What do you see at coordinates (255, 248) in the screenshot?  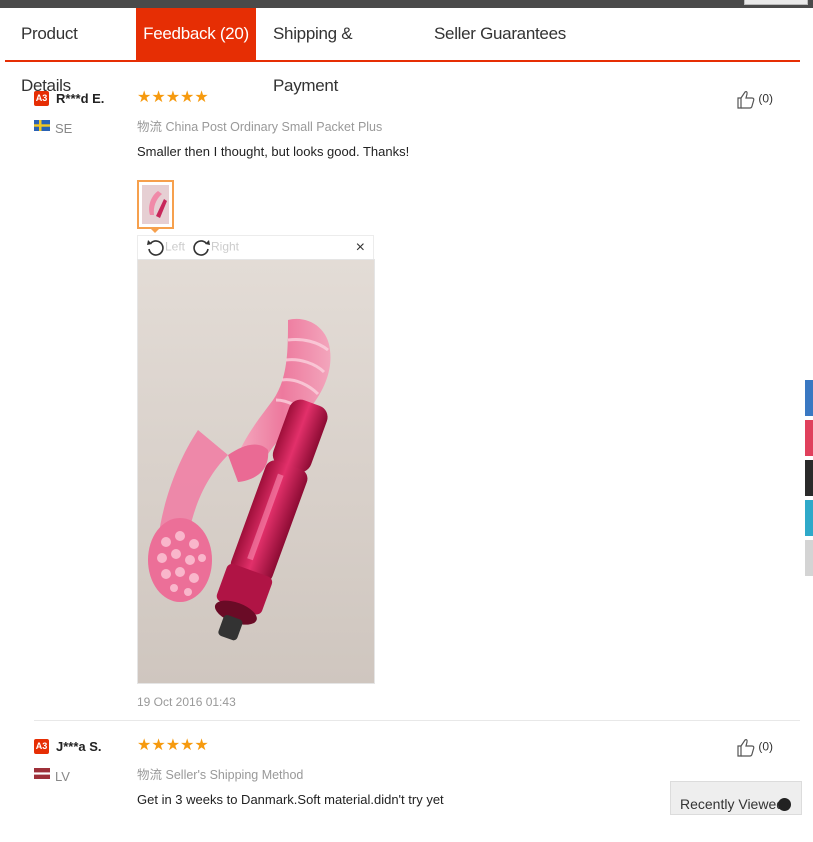 I see `photo-viewer-toolbar: Left Right ×` at bounding box center [255, 248].